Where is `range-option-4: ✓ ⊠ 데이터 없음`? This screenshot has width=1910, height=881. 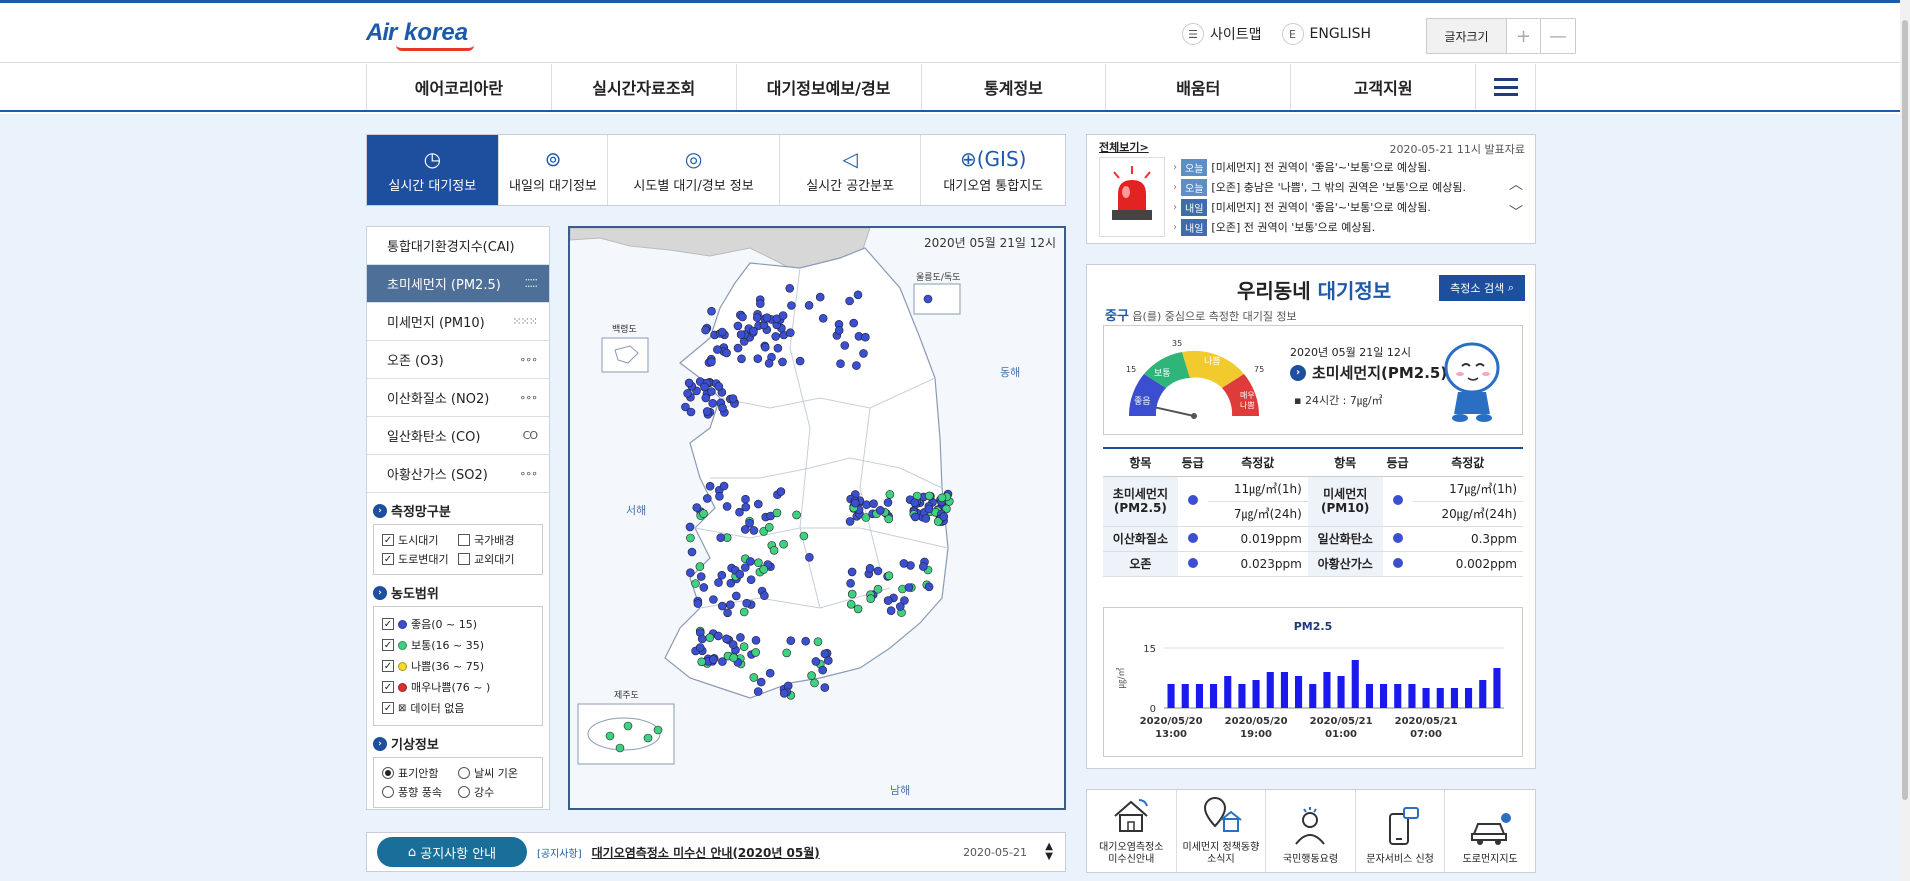
range-option-4: ✓ ⊠ 데이터 없음 is located at coordinates (458, 708).